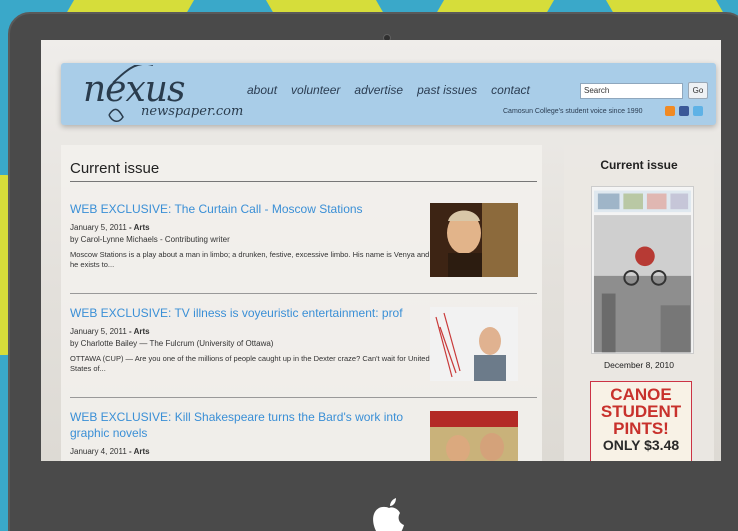 Image resolution: width=738 pixels, height=531 pixels. What do you see at coordinates (510, 90) in the screenshot?
I see `nav-contact: contact` at bounding box center [510, 90].